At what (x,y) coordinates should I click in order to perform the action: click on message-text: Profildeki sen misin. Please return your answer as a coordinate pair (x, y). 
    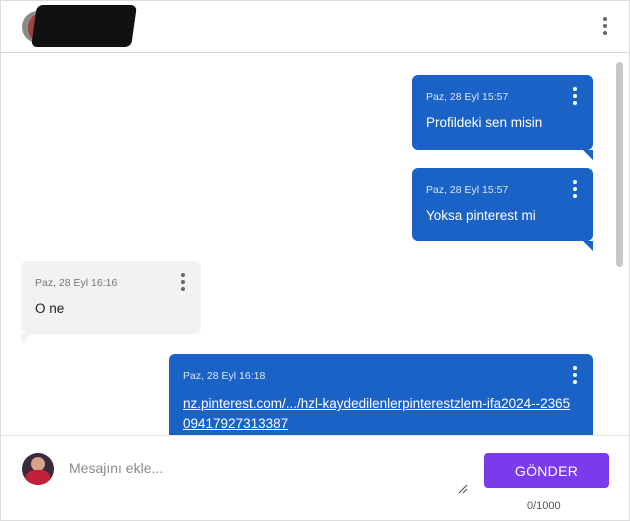
    Looking at the image, I should click on (484, 122).